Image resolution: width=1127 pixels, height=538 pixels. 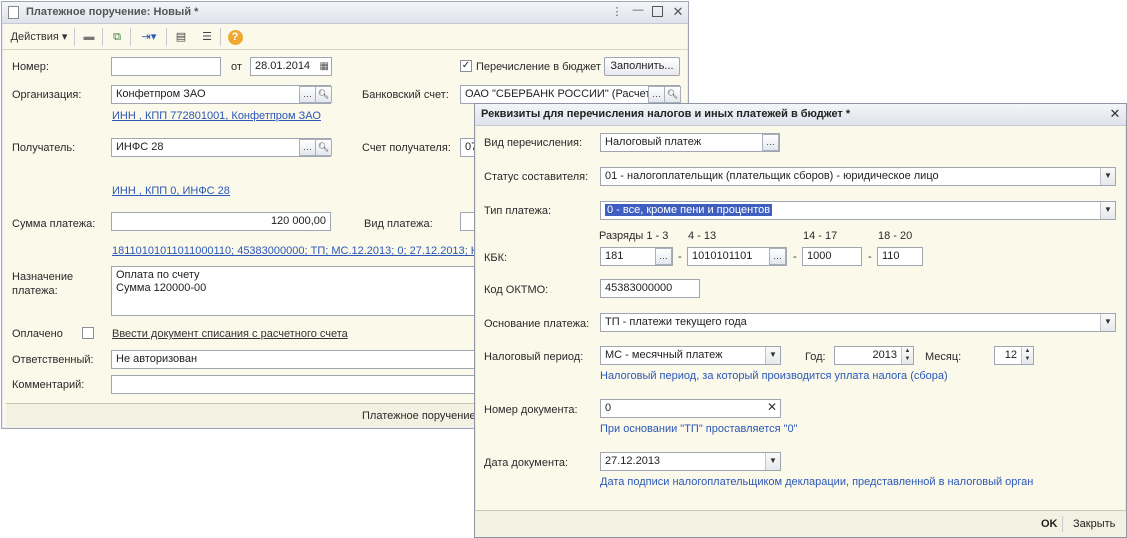 What do you see at coordinates (657, 11) in the screenshot?
I see `maximize-icon` at bounding box center [657, 11].